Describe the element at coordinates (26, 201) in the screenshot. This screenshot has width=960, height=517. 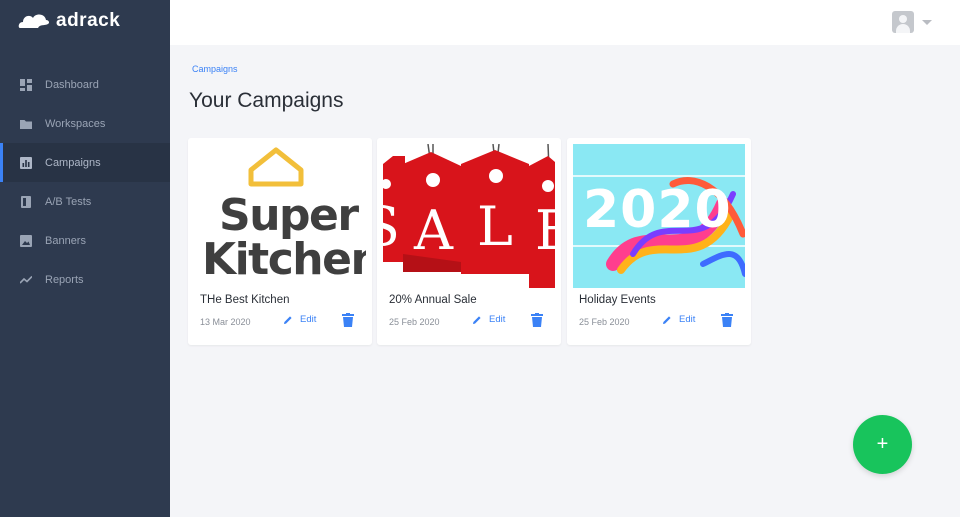
I see `ab-test-icon` at that location.